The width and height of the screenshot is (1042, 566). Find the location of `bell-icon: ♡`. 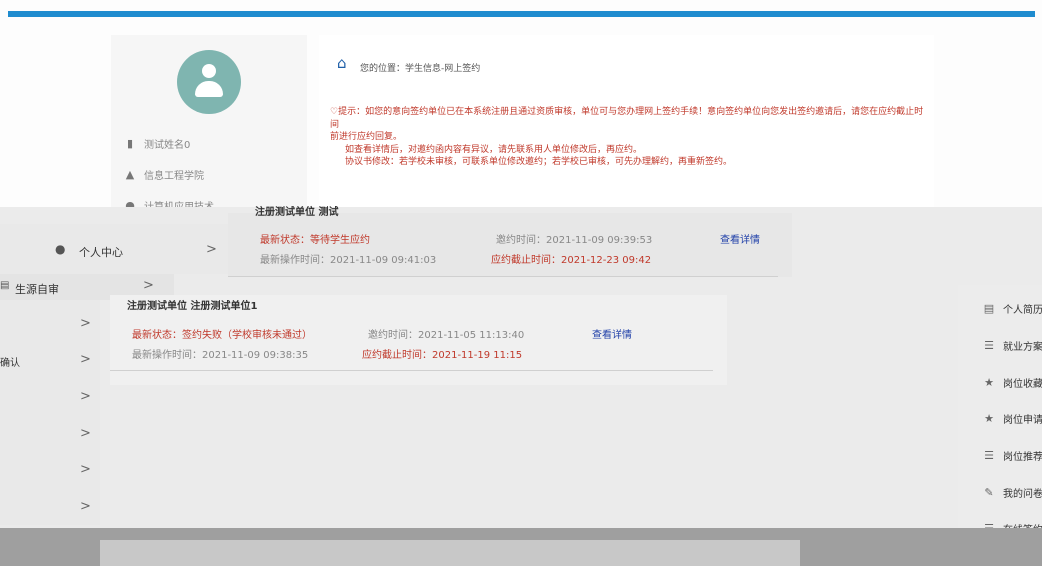

bell-icon: ♡ is located at coordinates (334, 112).